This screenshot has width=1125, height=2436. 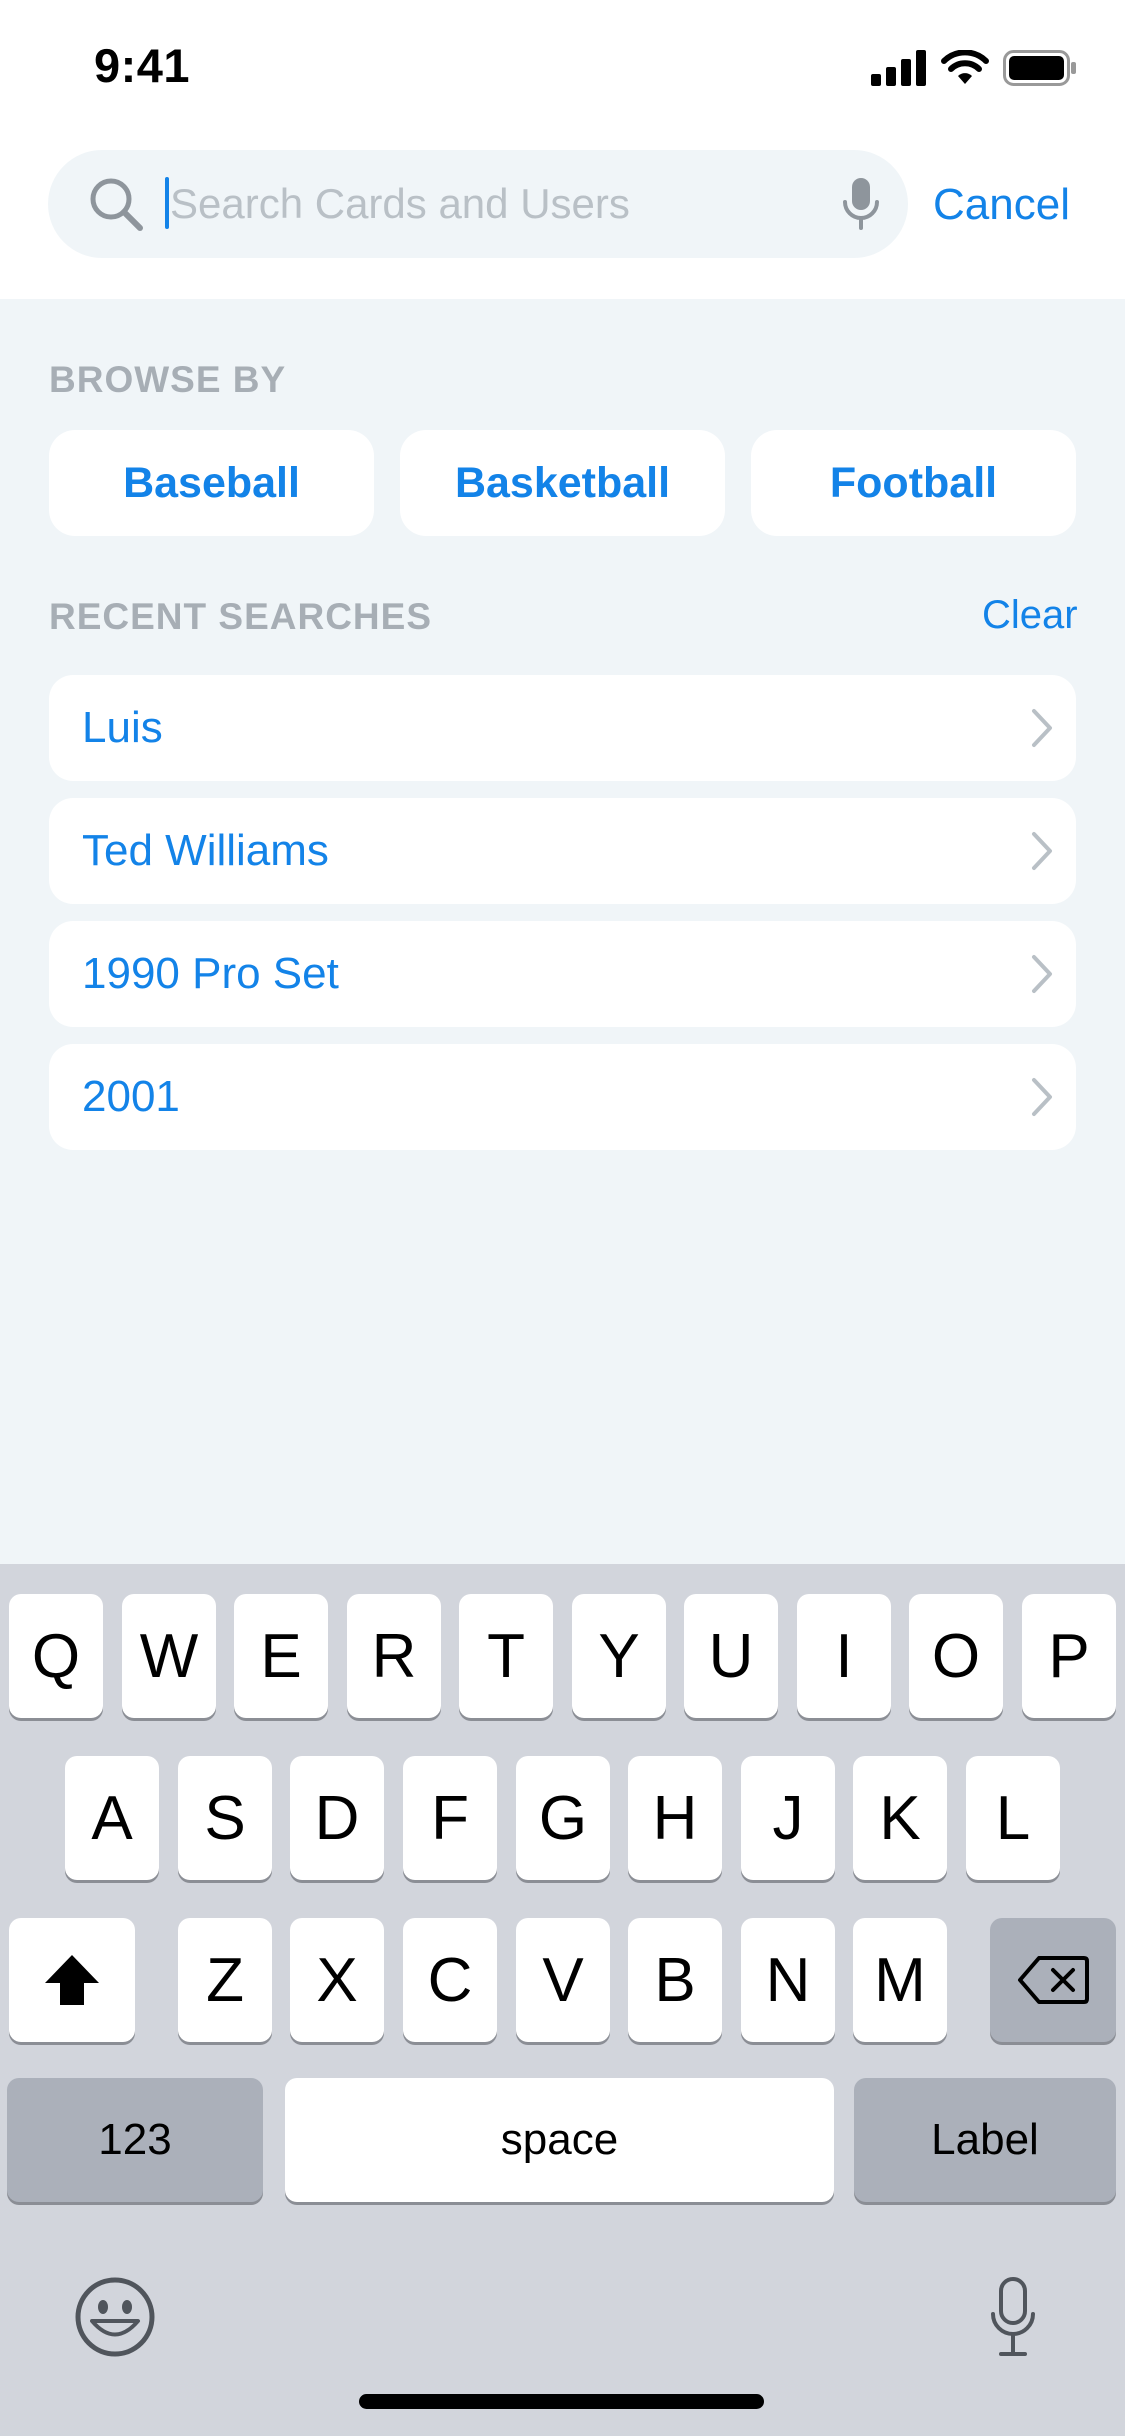 What do you see at coordinates (861, 204) in the screenshot?
I see `microphone-icon` at bounding box center [861, 204].